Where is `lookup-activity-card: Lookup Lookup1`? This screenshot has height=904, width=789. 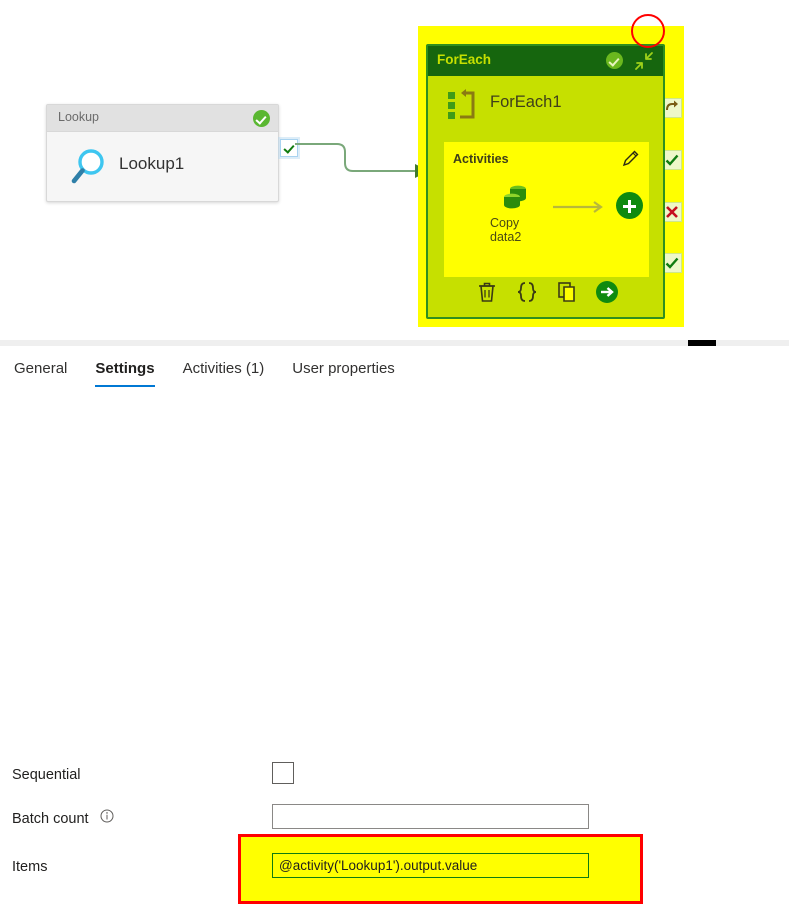 lookup-activity-card: Lookup Lookup1 is located at coordinates (162, 153).